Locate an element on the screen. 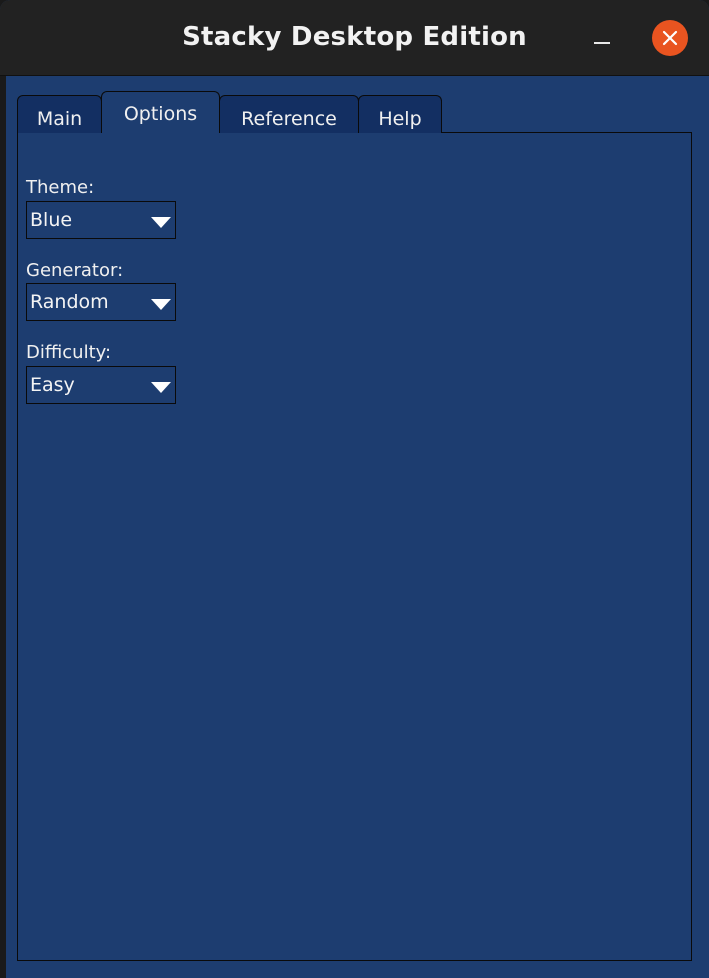 The image size is (709, 978). generator-label: Generator: is located at coordinates (75, 270).